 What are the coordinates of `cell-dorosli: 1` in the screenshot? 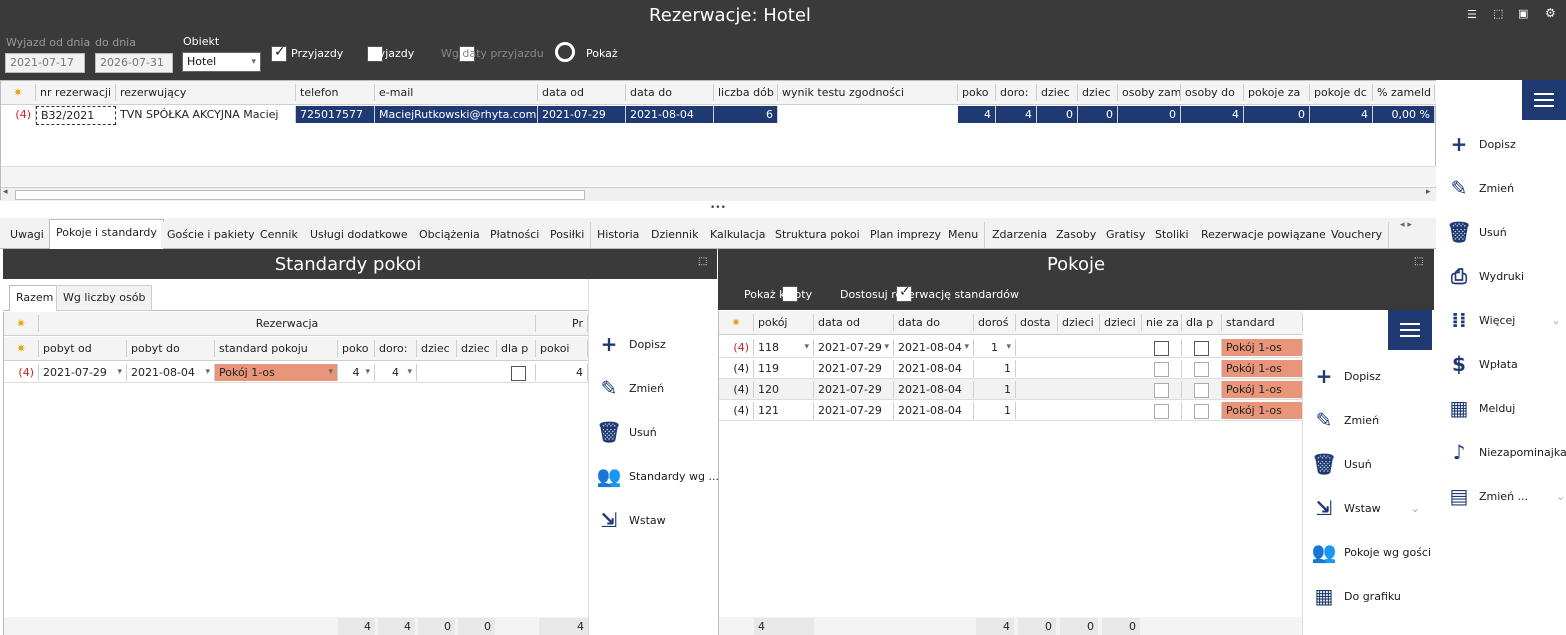 It's located at (995, 347).